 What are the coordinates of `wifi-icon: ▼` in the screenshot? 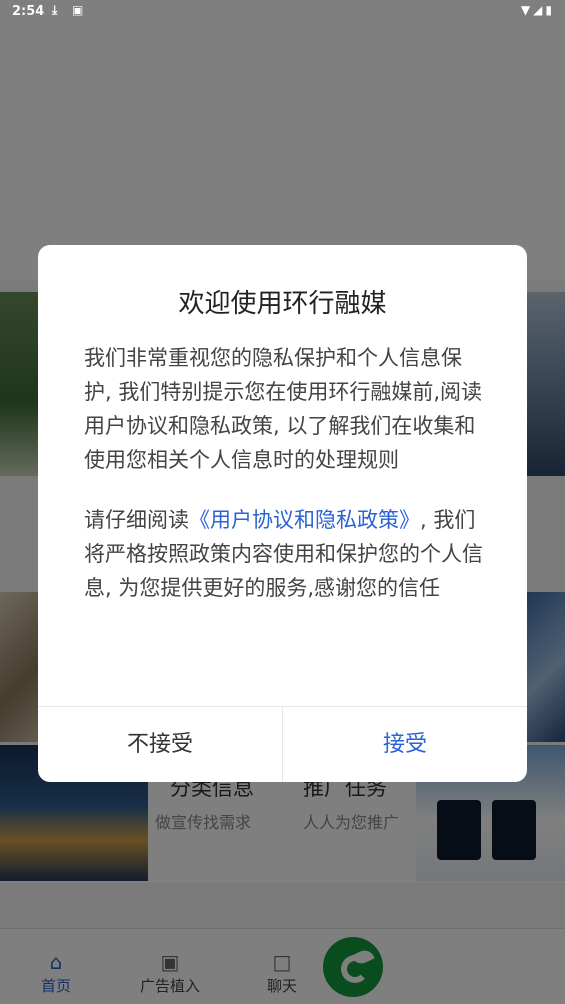 It's located at (527, 10).